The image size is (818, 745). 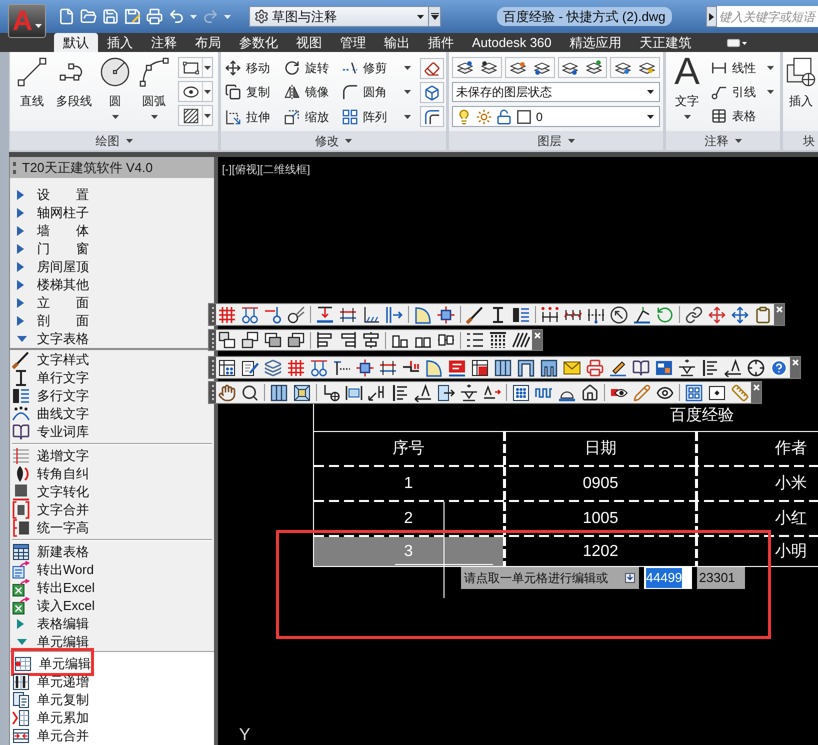 What do you see at coordinates (339, 16) in the screenshot?
I see `workspace-dropdown: 草图与注释` at bounding box center [339, 16].